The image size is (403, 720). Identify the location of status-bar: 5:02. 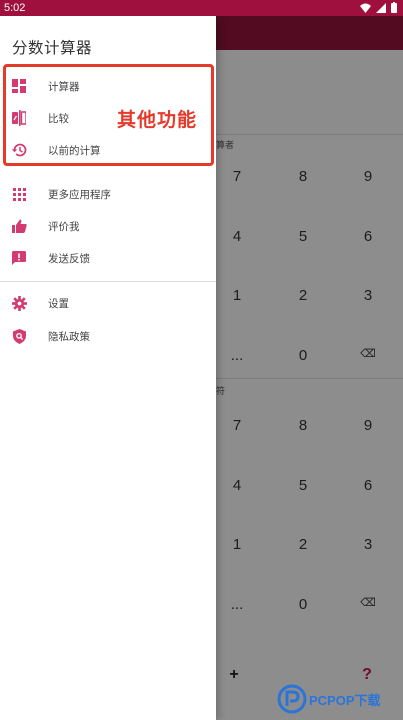
(201, 8).